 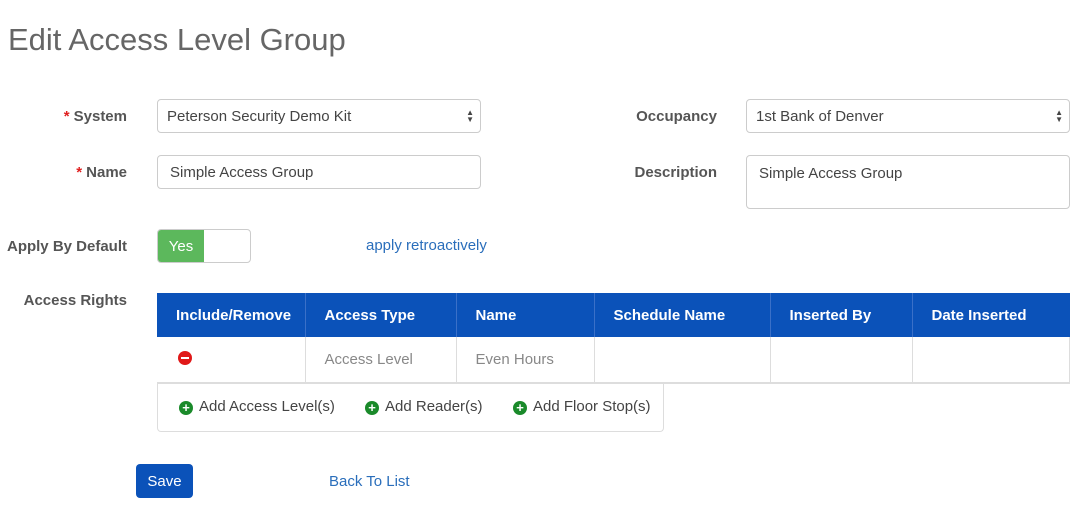 What do you see at coordinates (682, 360) in the screenshot?
I see `schedule-cell` at bounding box center [682, 360].